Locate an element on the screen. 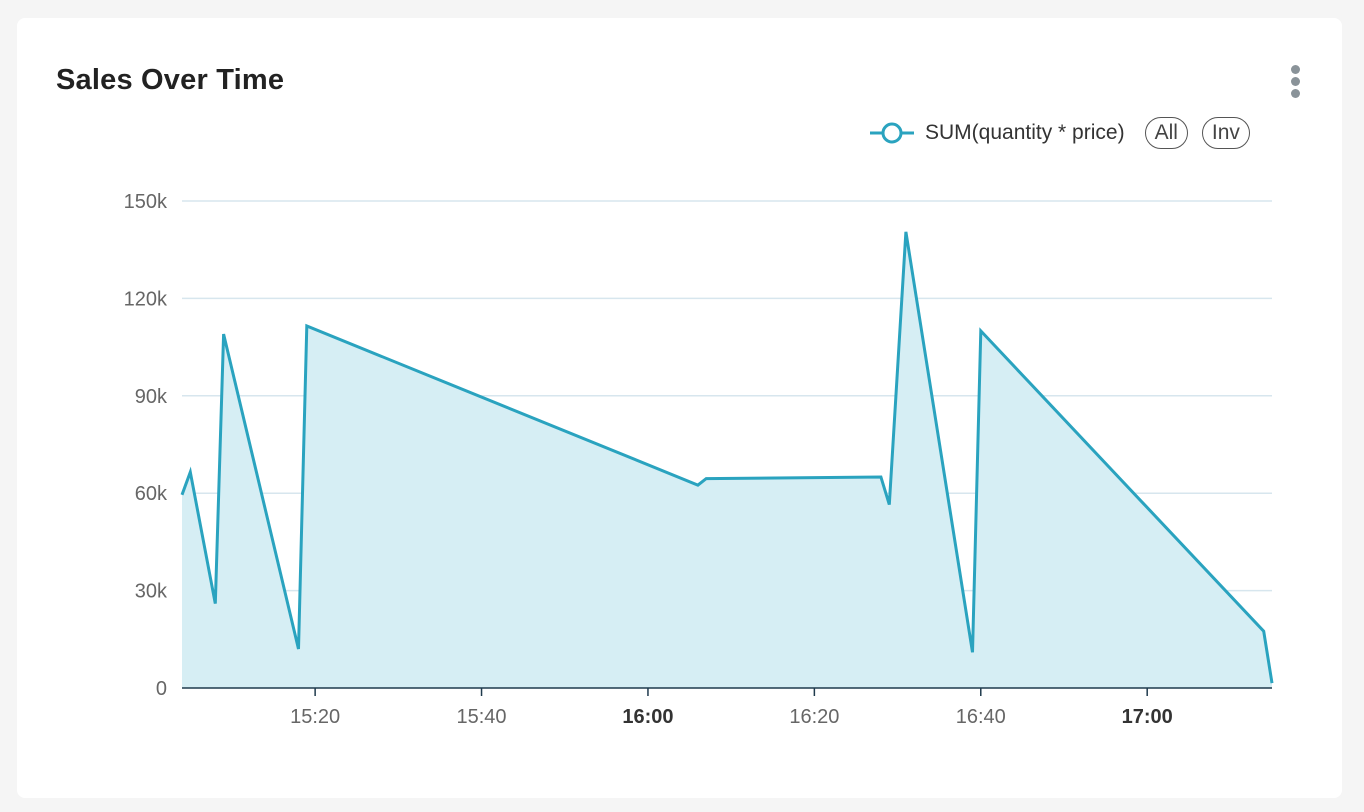 The image size is (1364, 812). y-tick-label: 150k is located at coordinates (146, 202).